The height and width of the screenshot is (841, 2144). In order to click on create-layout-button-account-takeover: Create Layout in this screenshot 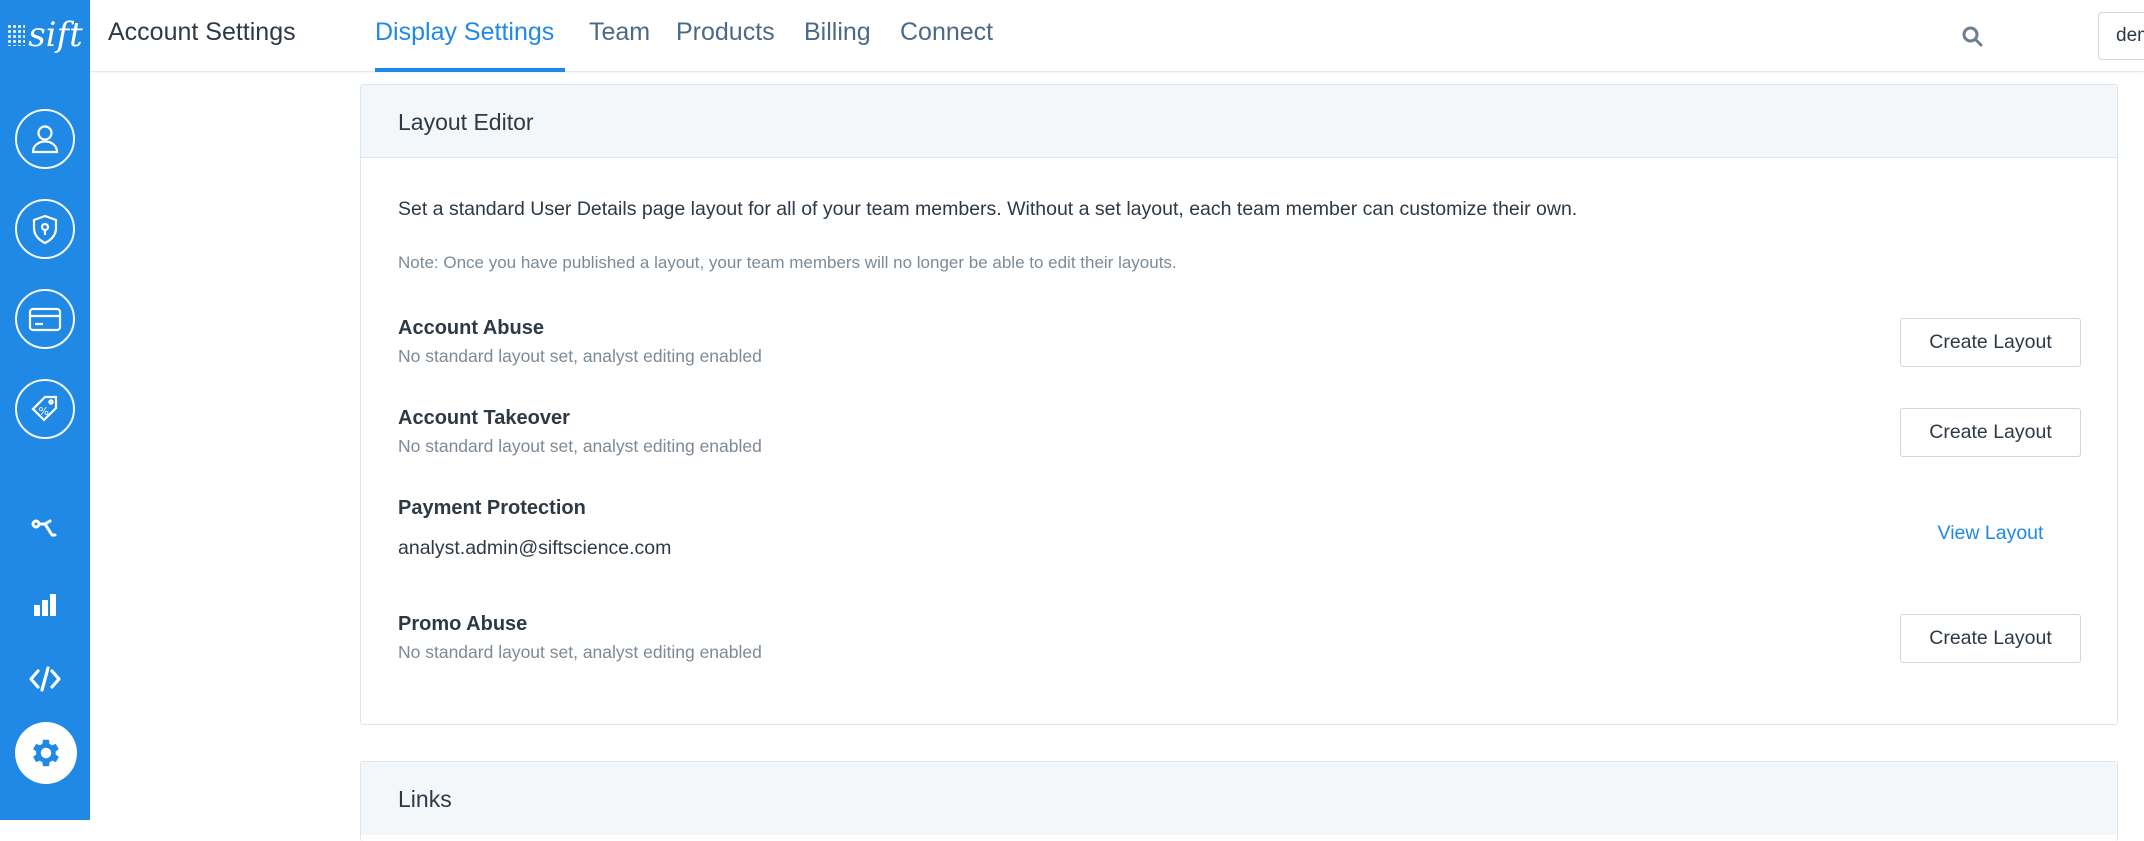, I will do `click(1990, 432)`.